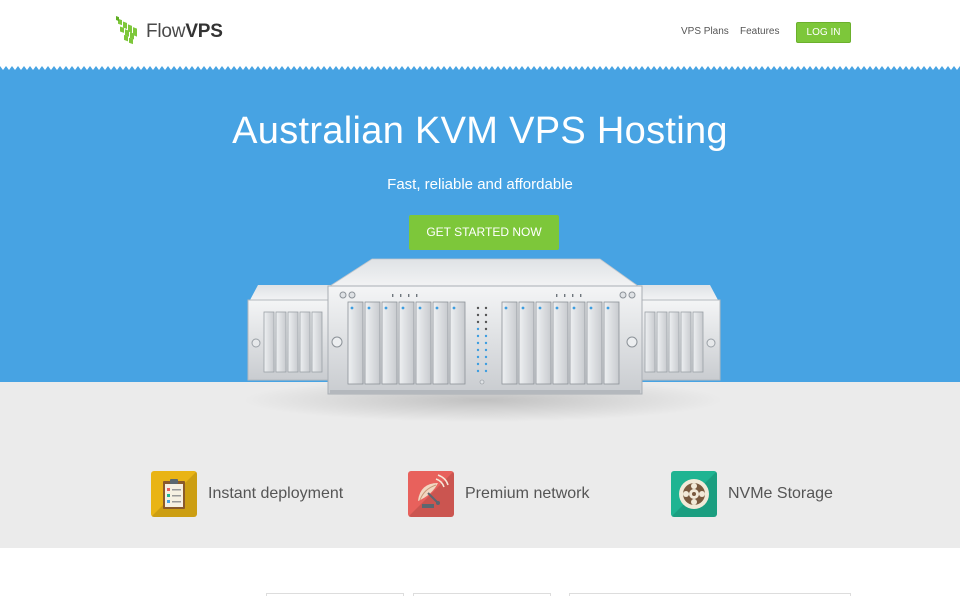  I want to click on nav-vps-plans: VPS Plans, so click(705, 31).